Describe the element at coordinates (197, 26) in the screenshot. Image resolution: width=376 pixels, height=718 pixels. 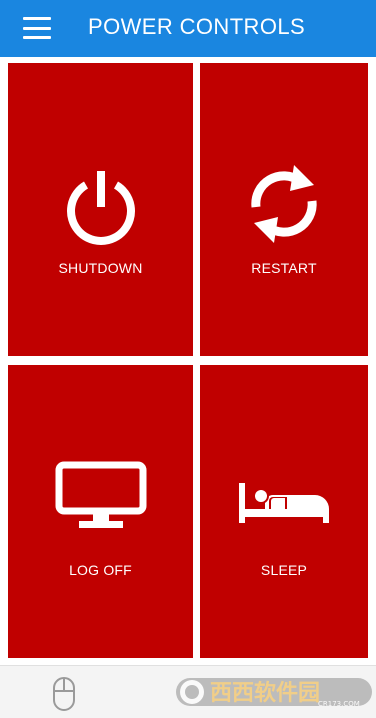
I see `page-title: POWER CONTROLS` at that location.